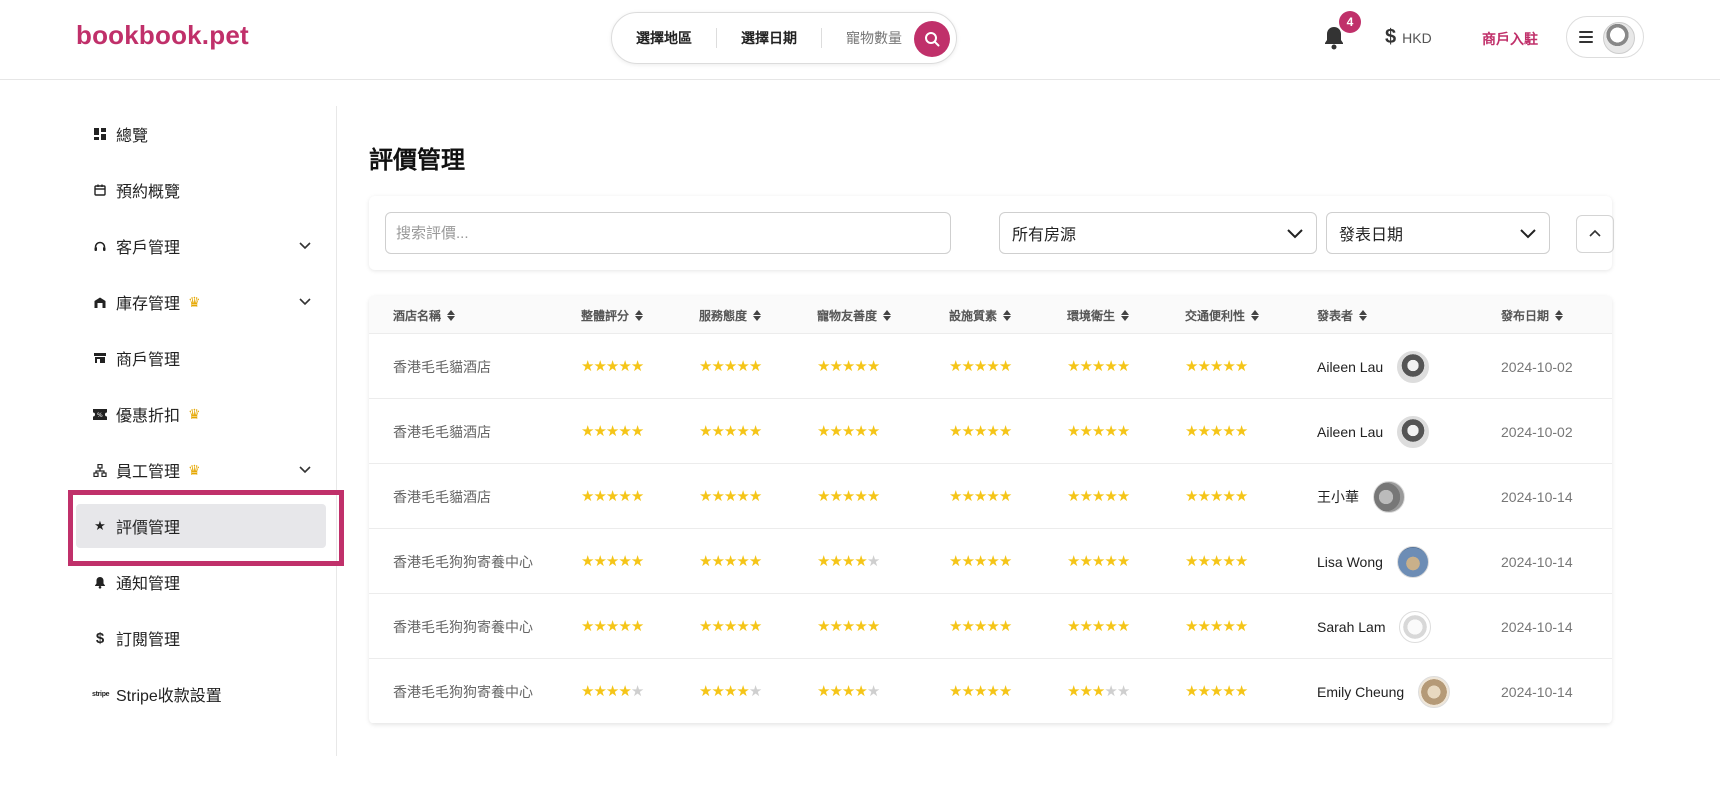  Describe the element at coordinates (194, 413) in the screenshot. I see `crown-icon: ♛` at that location.